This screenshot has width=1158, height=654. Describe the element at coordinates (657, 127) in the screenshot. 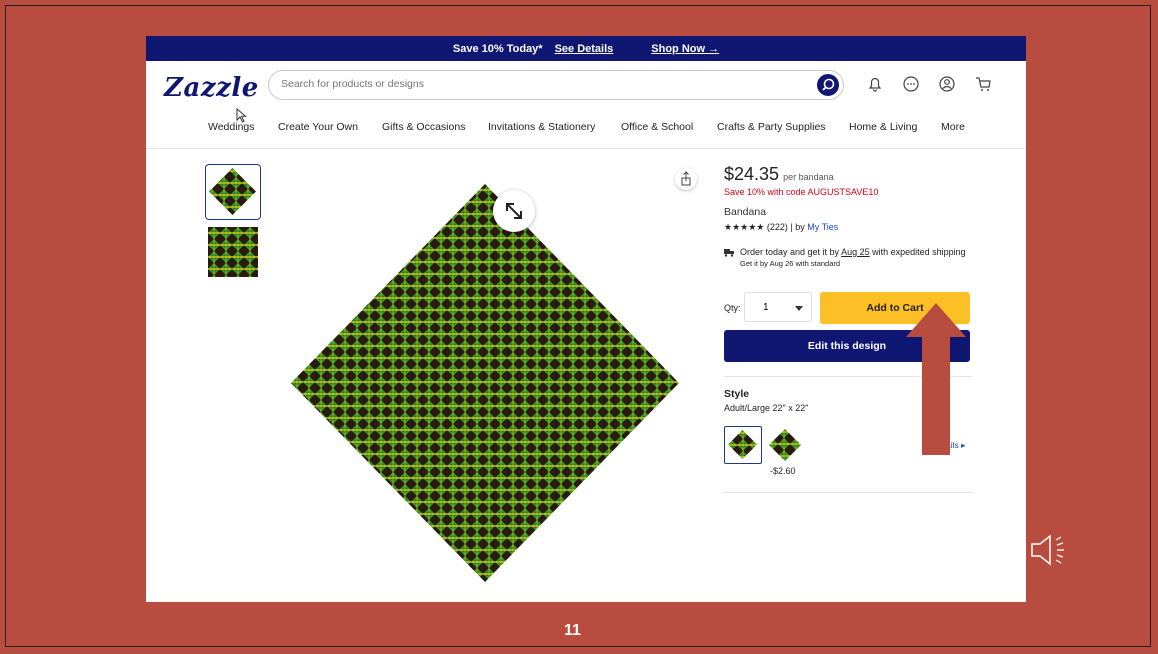

I see `nav-office-school: Office & School` at that location.